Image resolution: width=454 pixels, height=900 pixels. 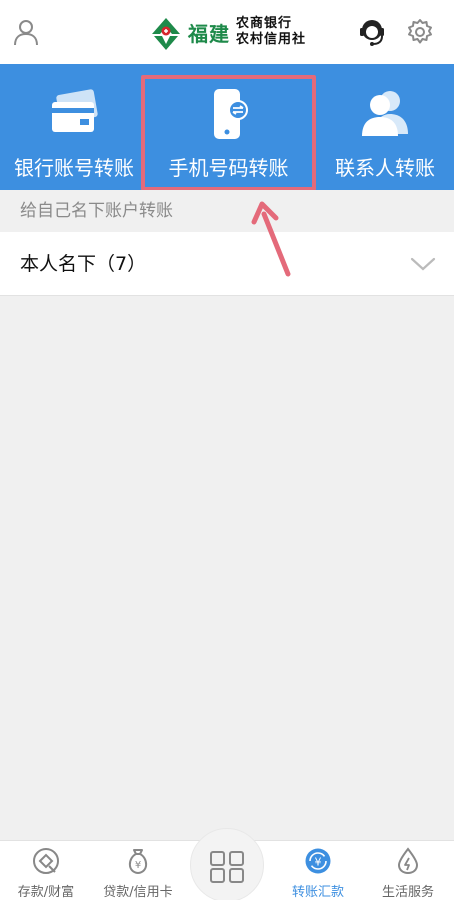 I want to click on deposit-icon, so click(x=46, y=861).